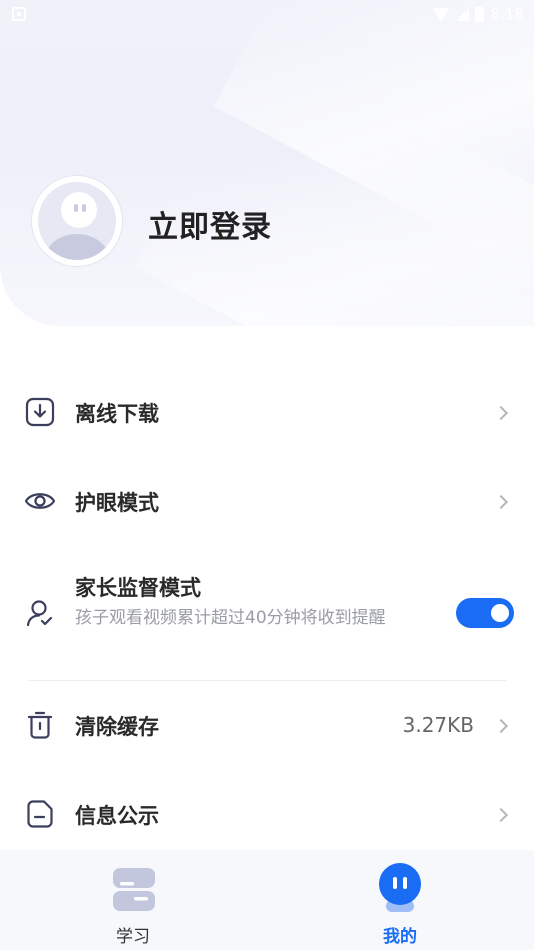  Describe the element at coordinates (485, 613) in the screenshot. I see `parental-supervision-toggle` at that location.